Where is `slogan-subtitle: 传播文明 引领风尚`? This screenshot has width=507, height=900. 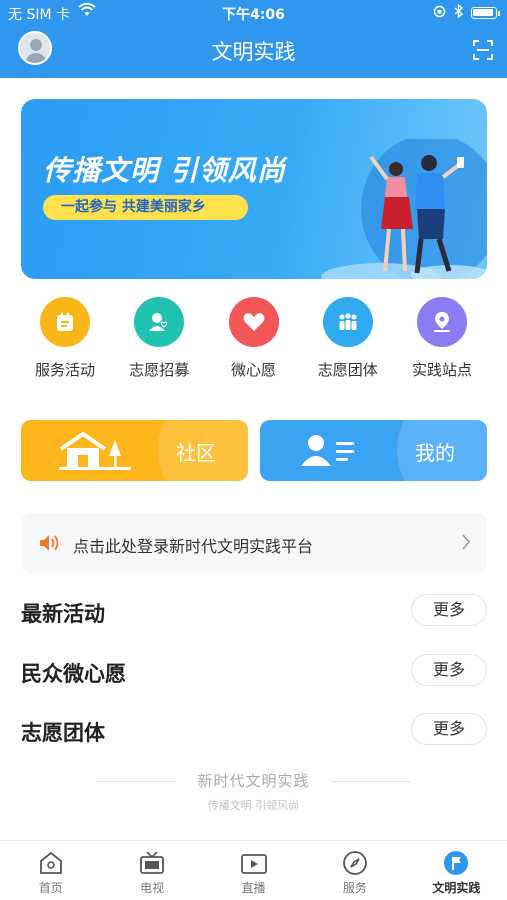 slogan-subtitle: 传播文明 引领风尚 is located at coordinates (253, 805).